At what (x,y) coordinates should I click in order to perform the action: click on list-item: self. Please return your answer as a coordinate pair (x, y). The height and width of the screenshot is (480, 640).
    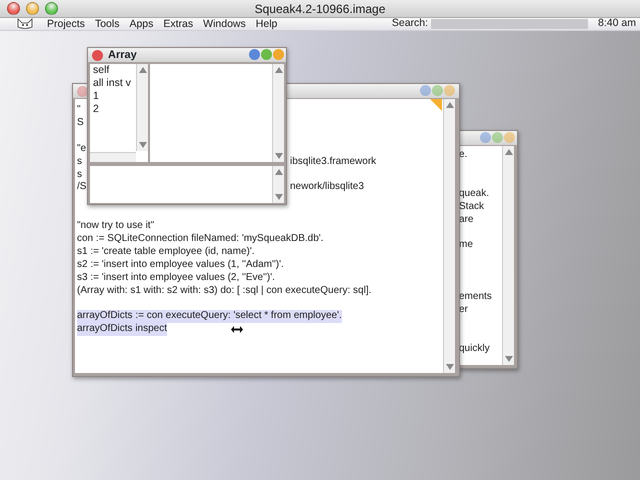
    Looking at the image, I should click on (112, 70).